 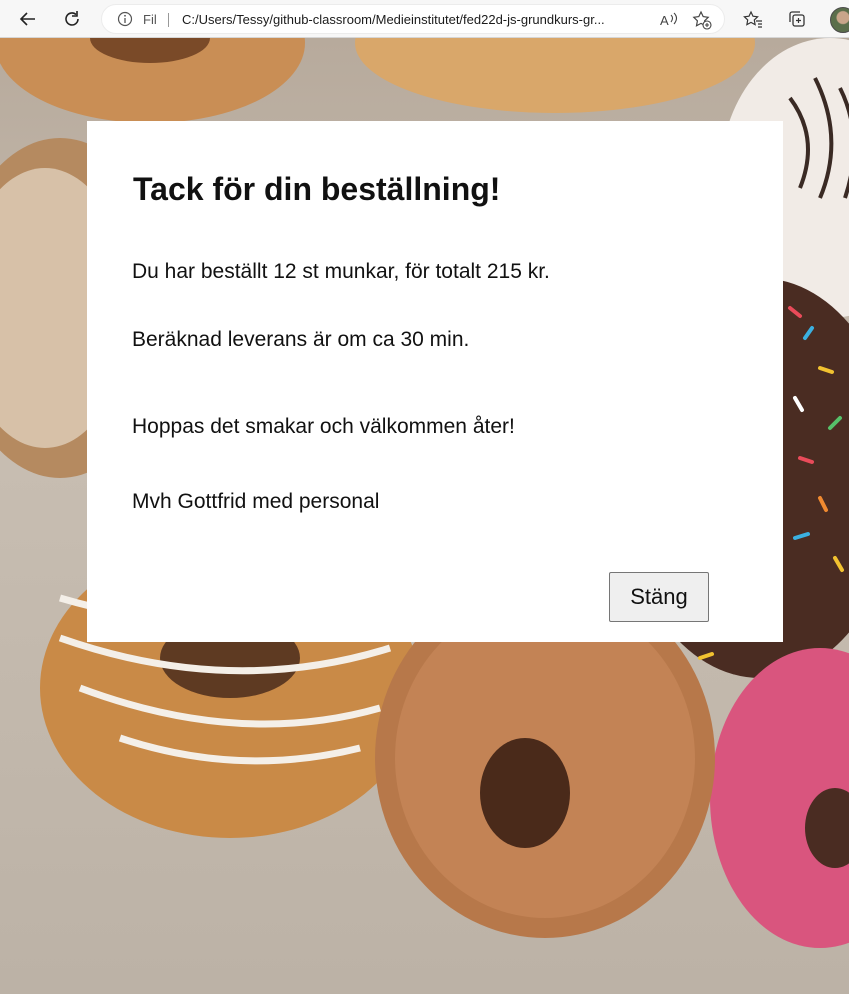 What do you see at coordinates (150, 19) in the screenshot?
I see `site-info-label: Fil` at bounding box center [150, 19].